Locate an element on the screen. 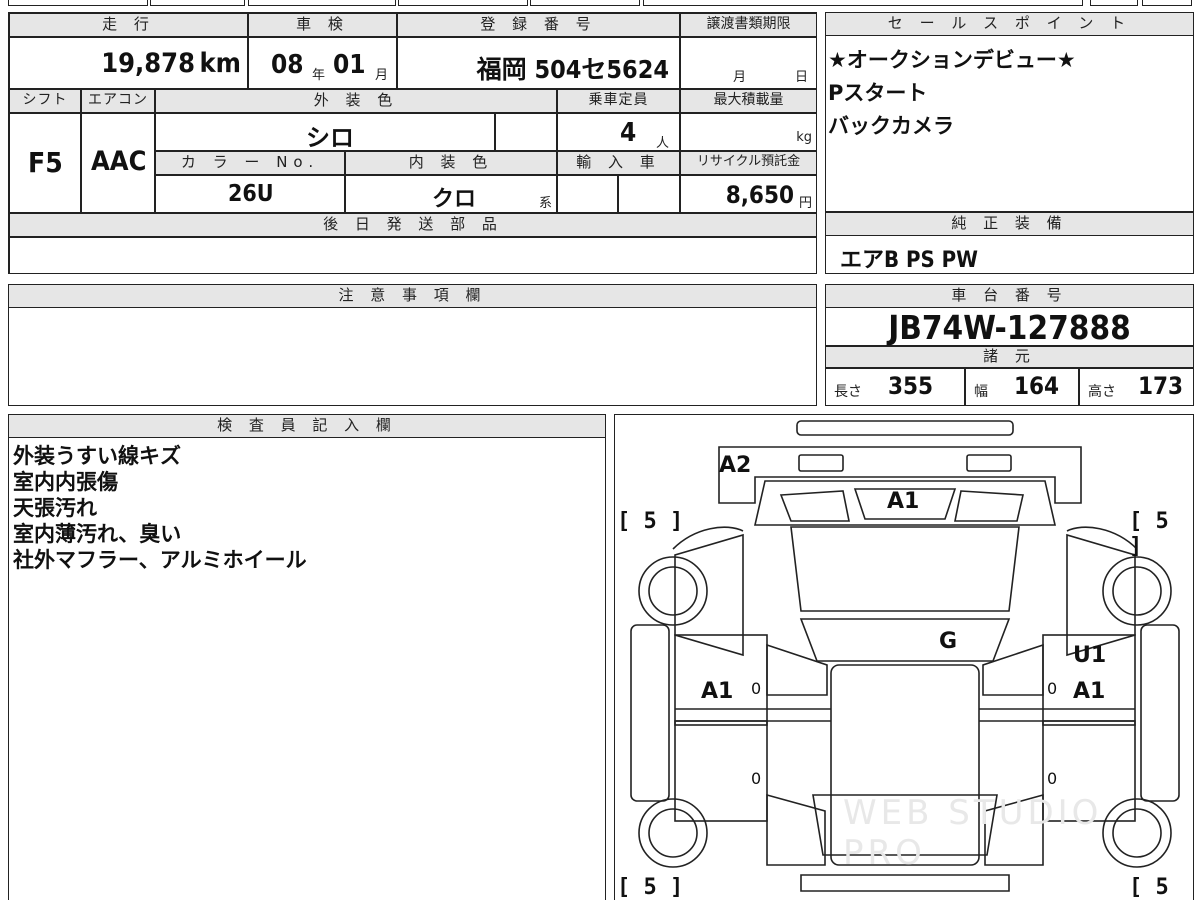  roof-panel is located at coordinates (905, 569).